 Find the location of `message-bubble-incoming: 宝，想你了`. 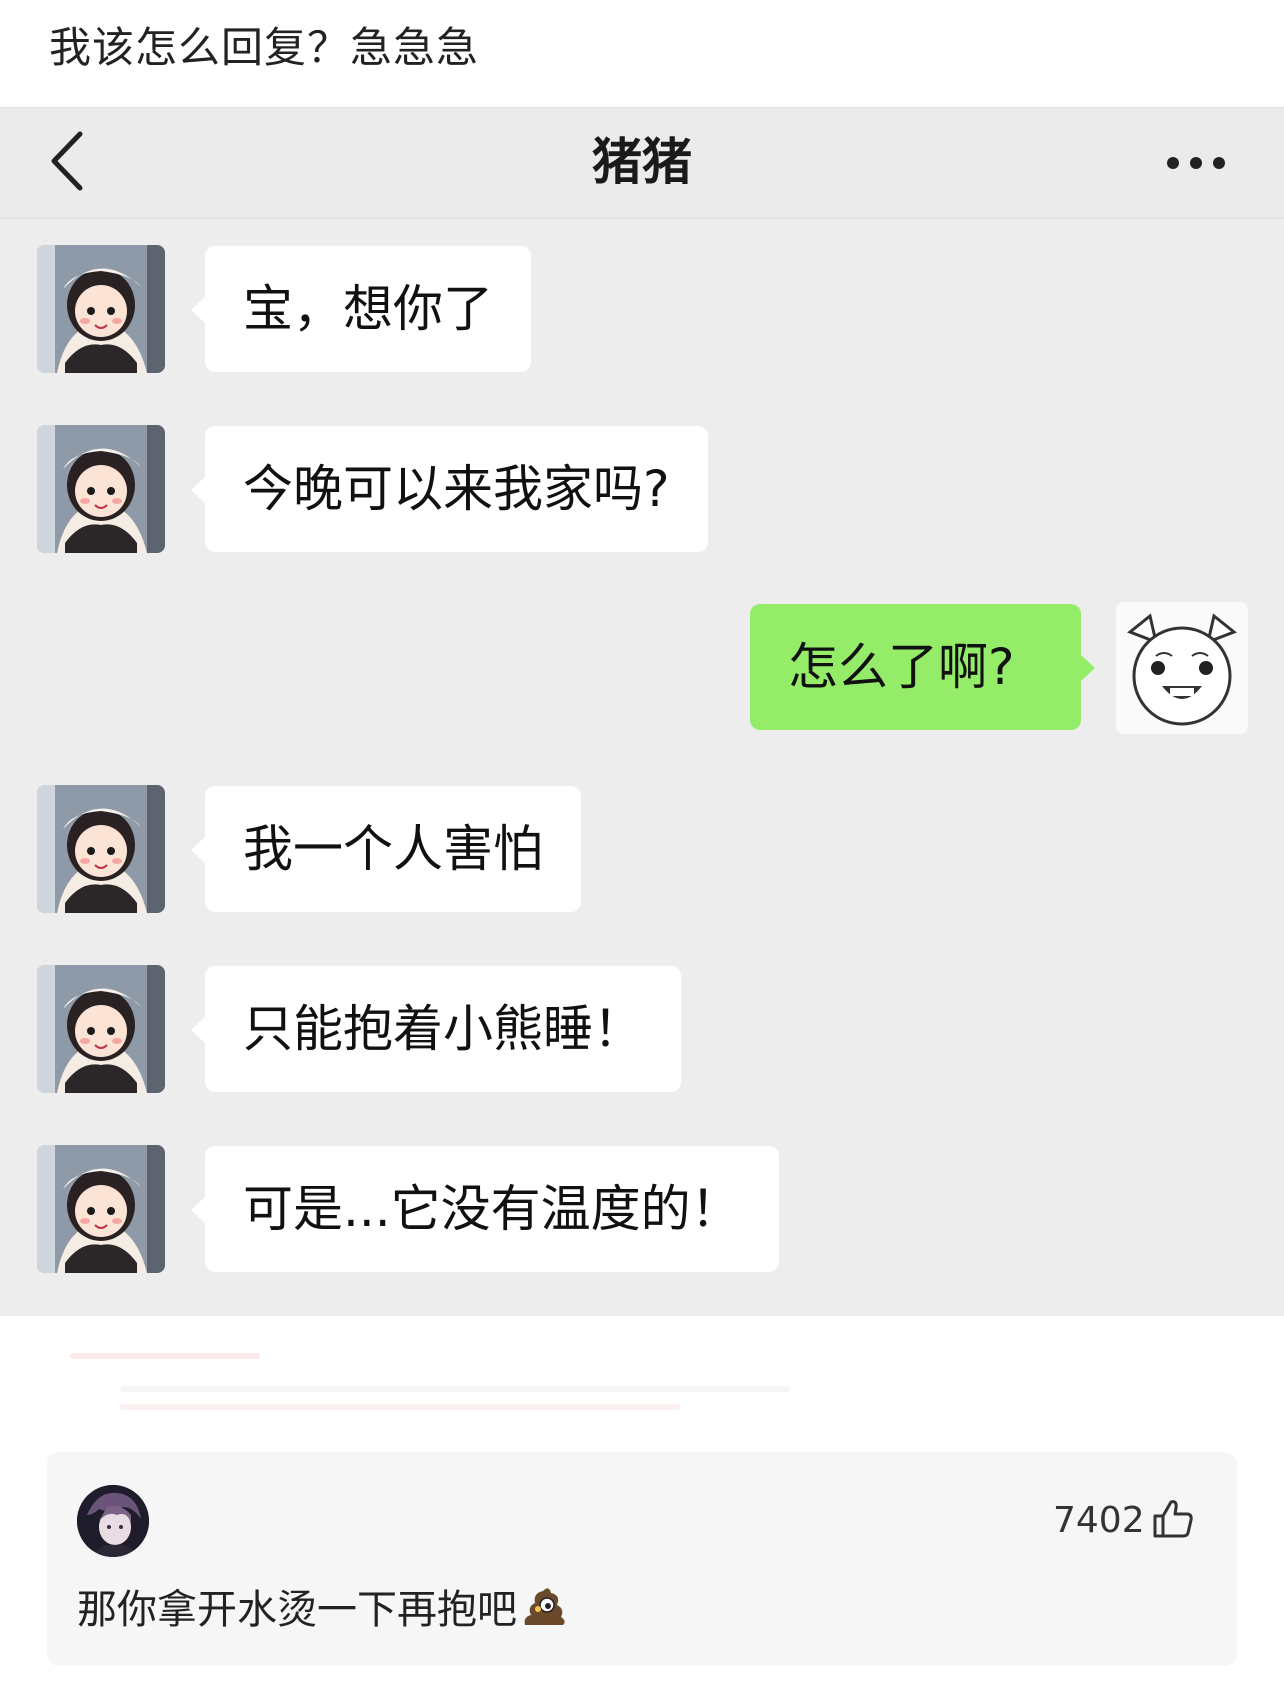

message-bubble-incoming: 宝，想你了 is located at coordinates (361, 309).